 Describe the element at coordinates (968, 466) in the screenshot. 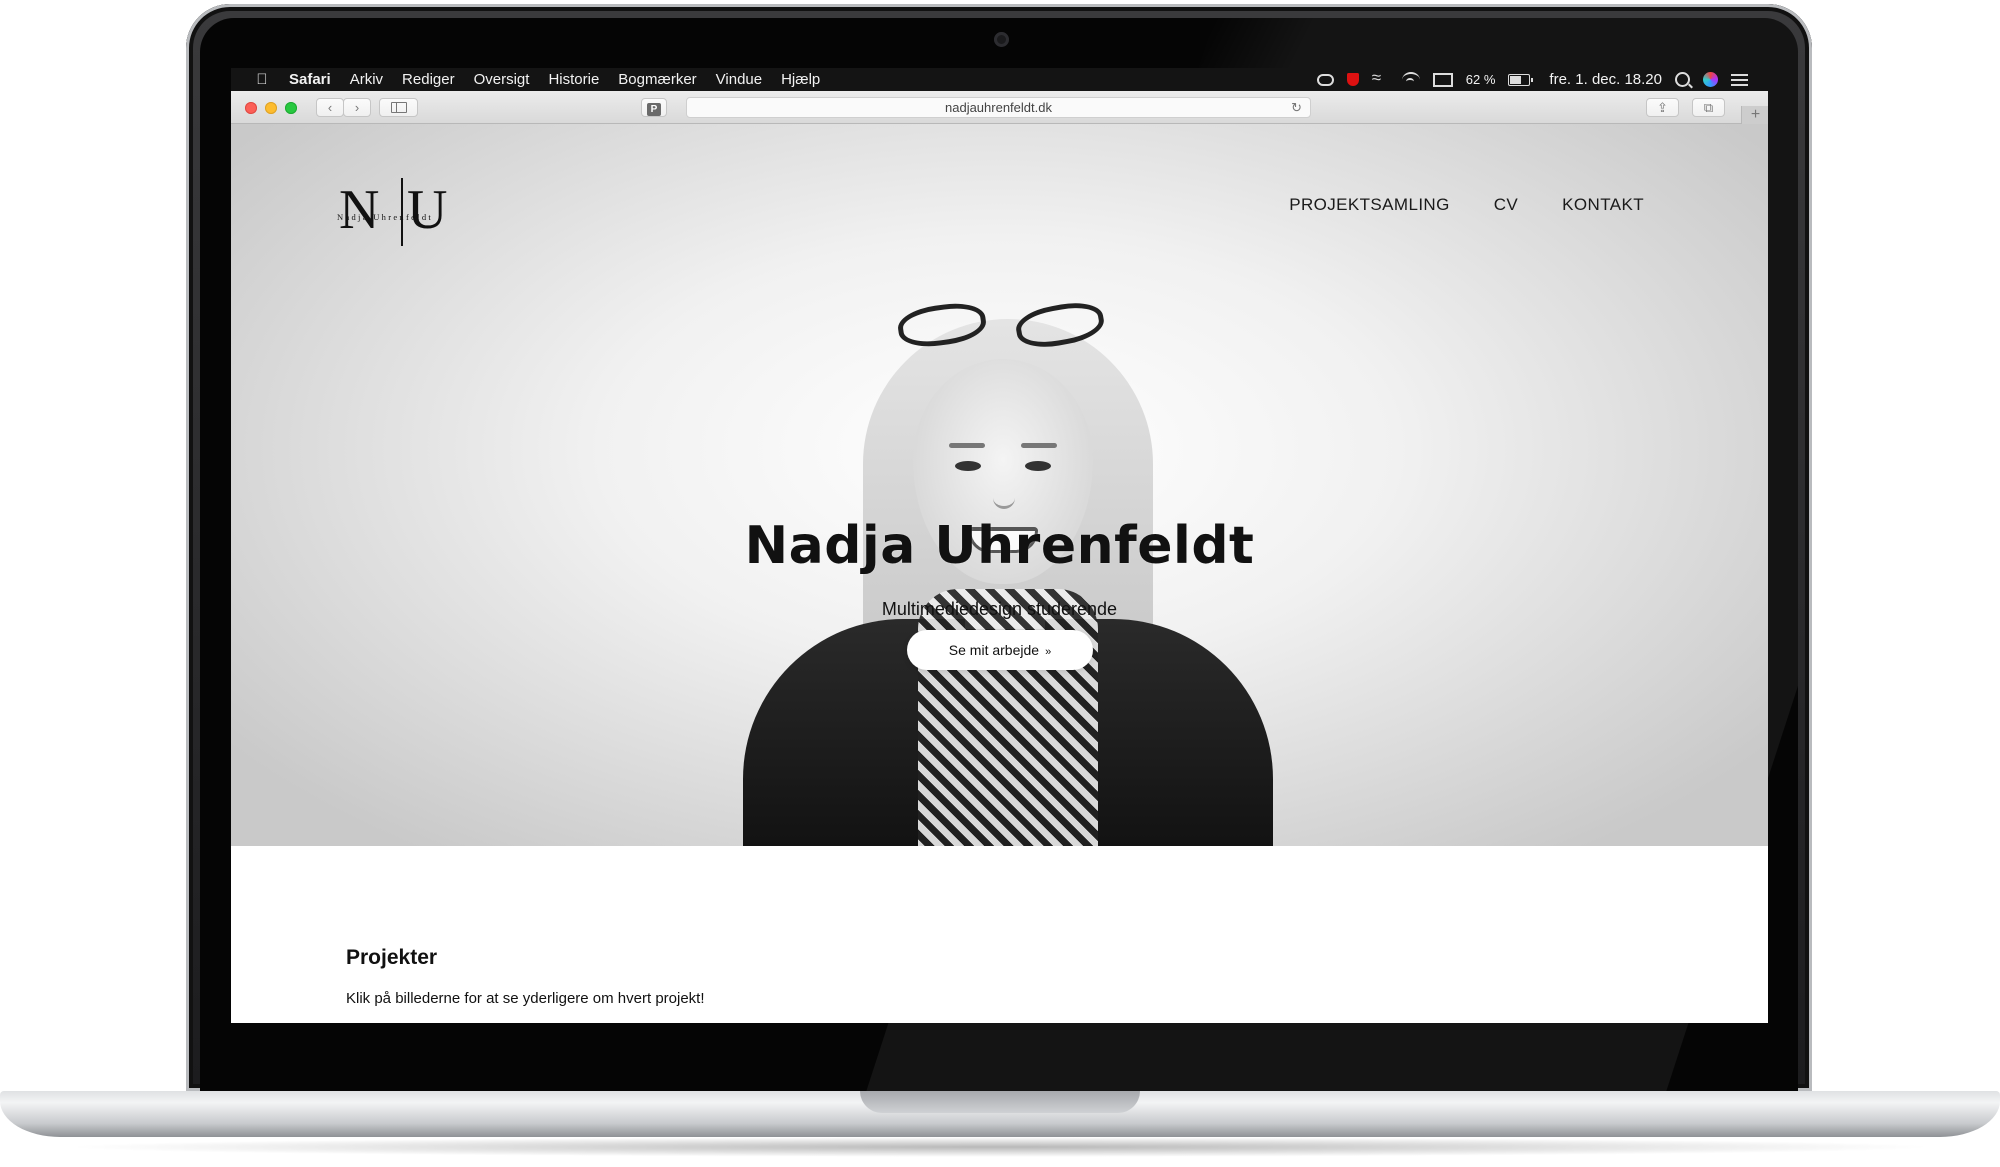

I see `portrait-eye-left` at that location.